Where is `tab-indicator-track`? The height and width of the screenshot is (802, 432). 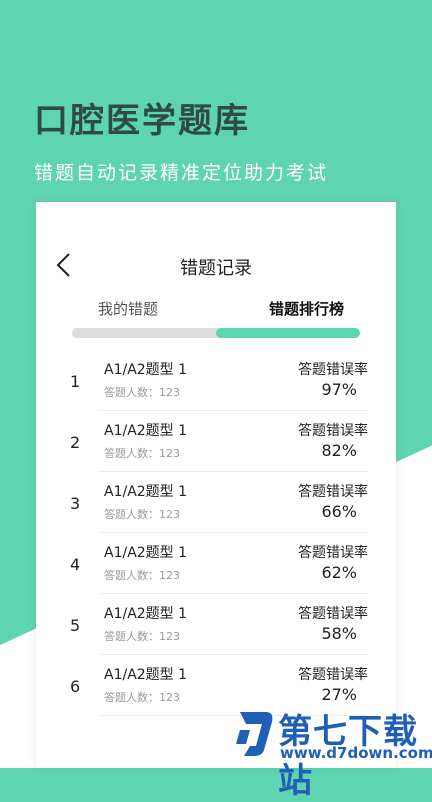
tab-indicator-track is located at coordinates (216, 333).